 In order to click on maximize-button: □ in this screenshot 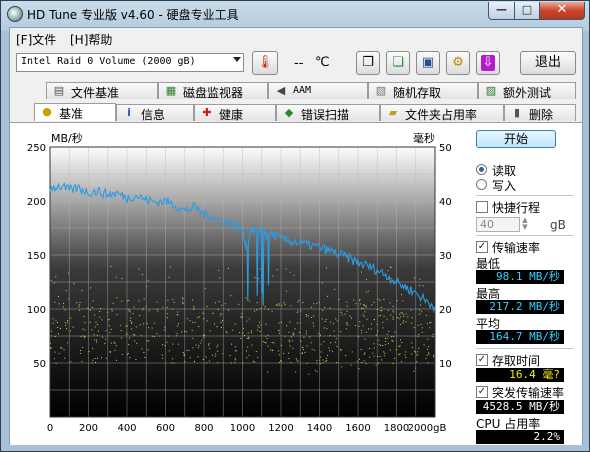, I will do `click(527, 11)`.